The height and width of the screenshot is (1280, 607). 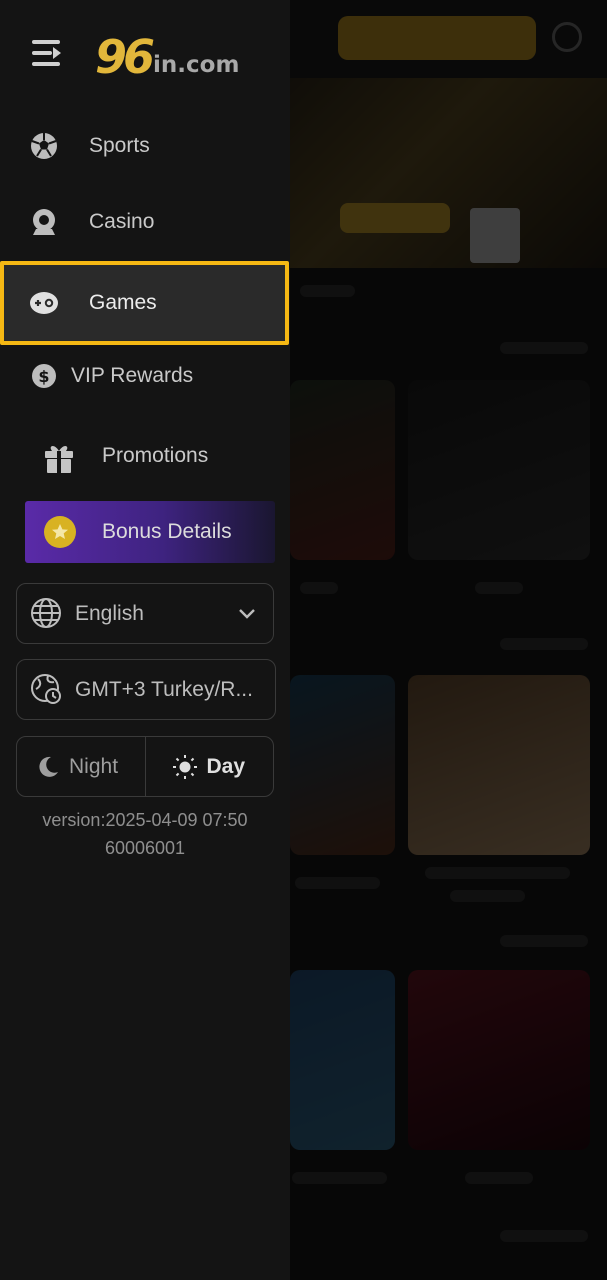 I want to click on menu-collapse-icon, so click(x=47, y=54).